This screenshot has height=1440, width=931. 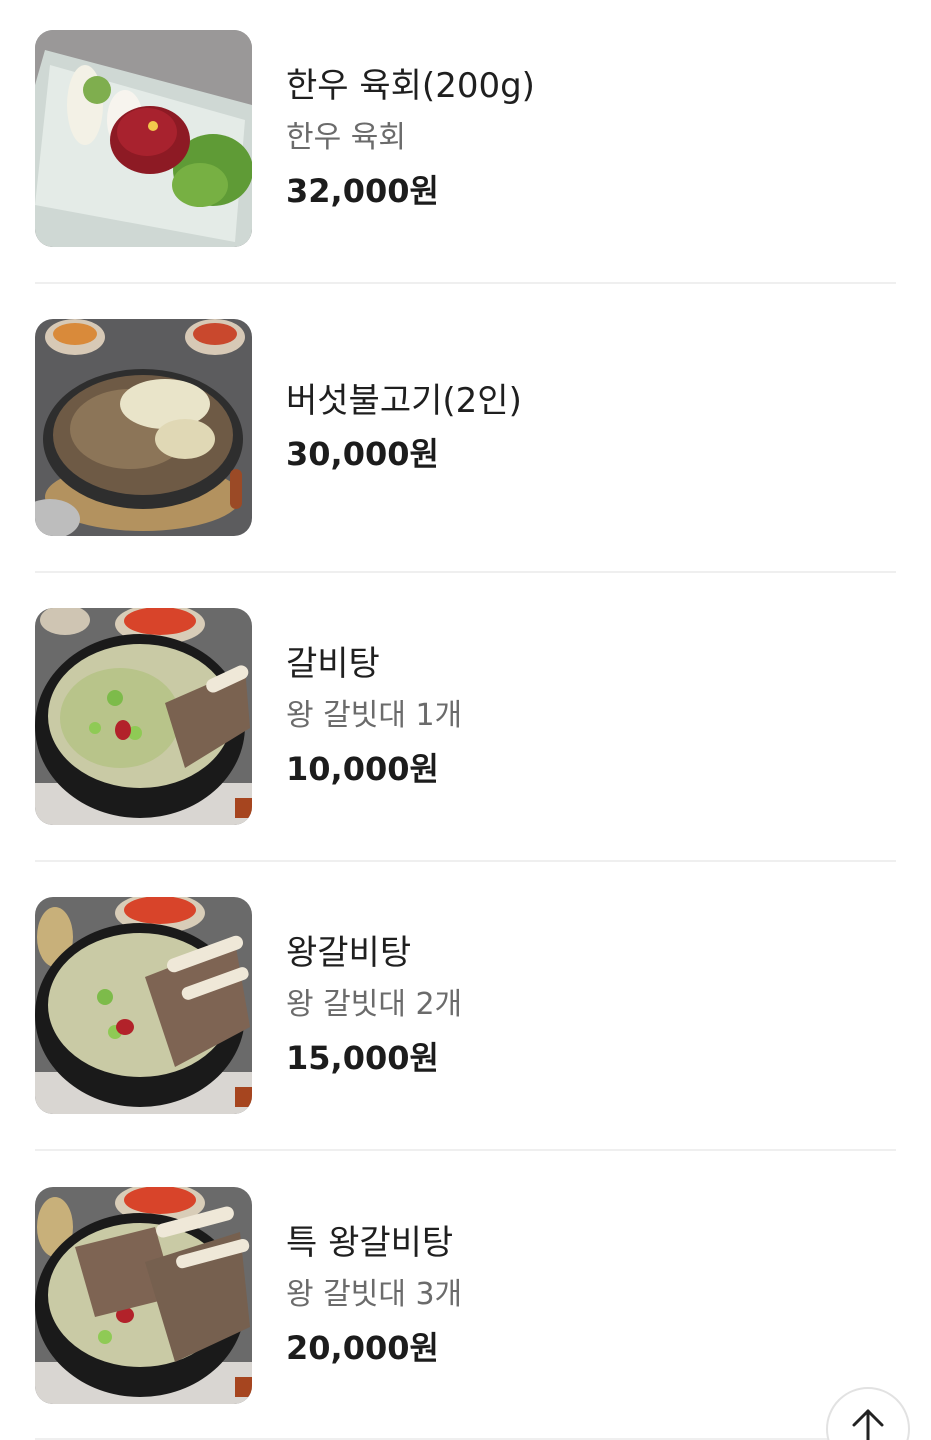 I want to click on menu-item-name: 갈비탕, so click(x=333, y=663).